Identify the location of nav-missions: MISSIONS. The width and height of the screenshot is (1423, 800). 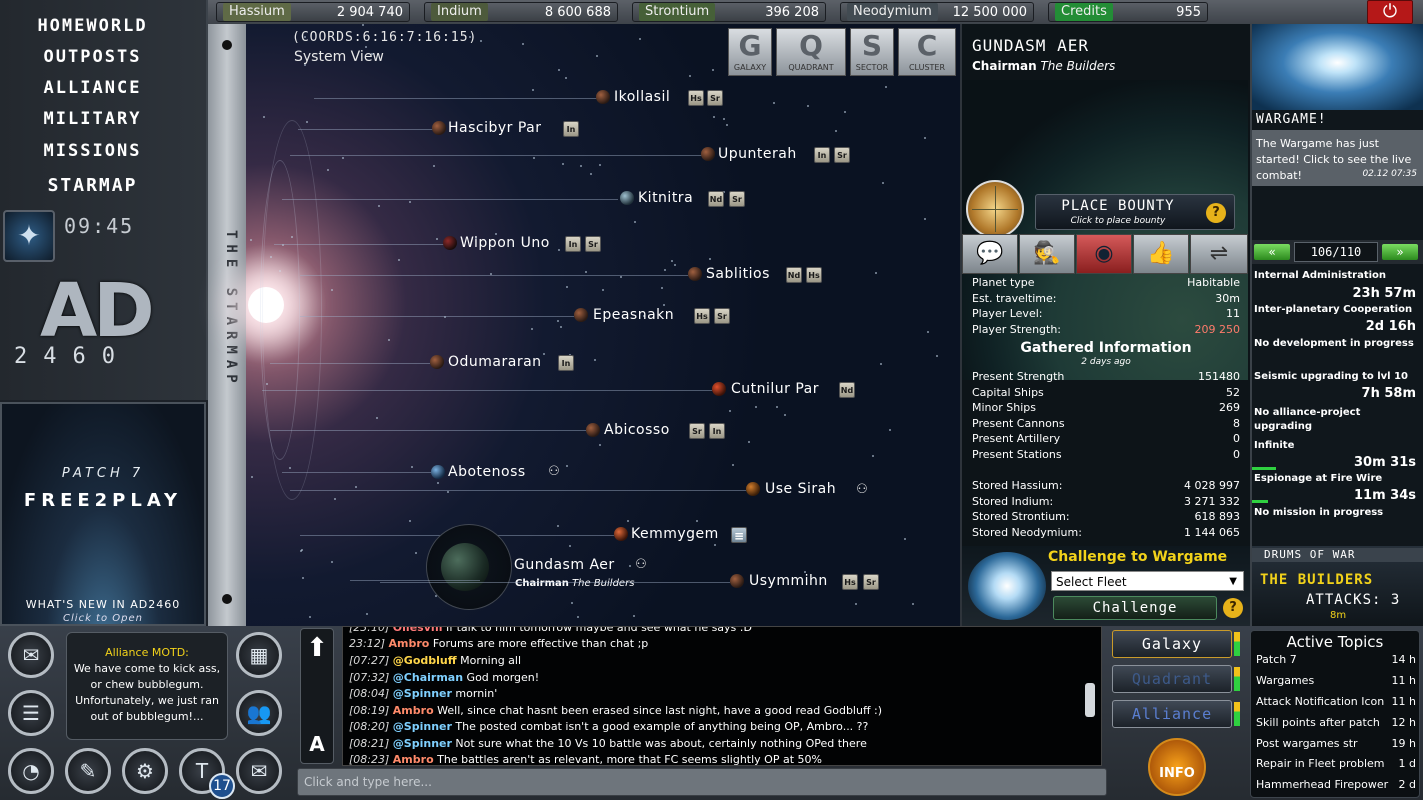
(92, 151).